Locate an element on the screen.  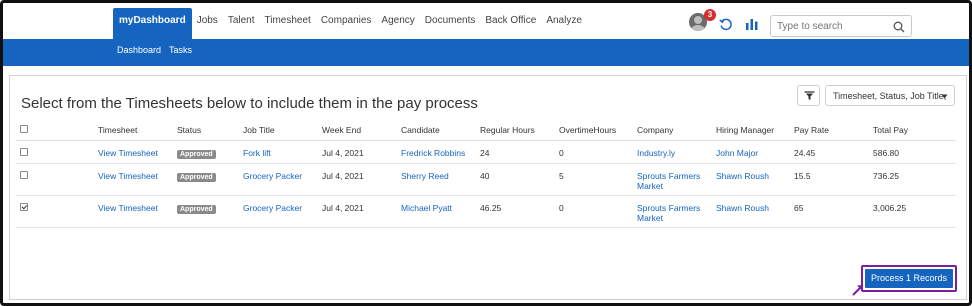
filter-icon is located at coordinates (809, 95).